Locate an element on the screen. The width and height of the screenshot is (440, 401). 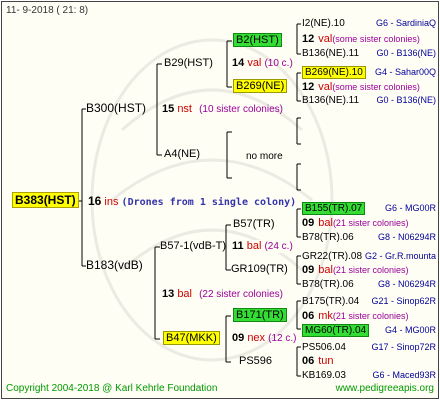
root-gen-text: ins is located at coordinates (111, 202).